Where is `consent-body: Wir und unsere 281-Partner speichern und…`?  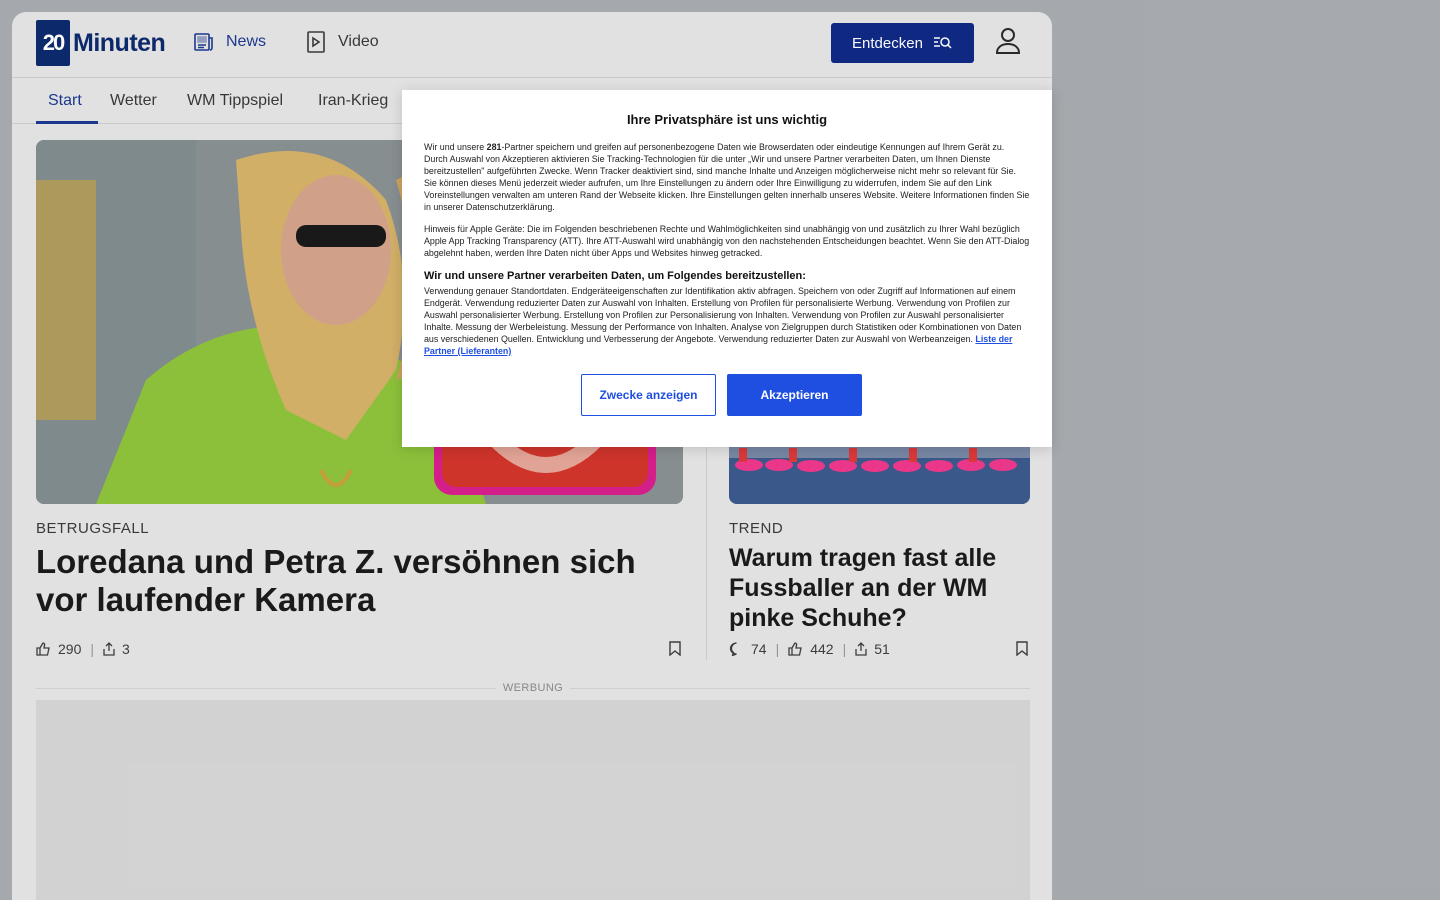 consent-body: Wir und unsere 281-Partner speichern und… is located at coordinates (727, 254).